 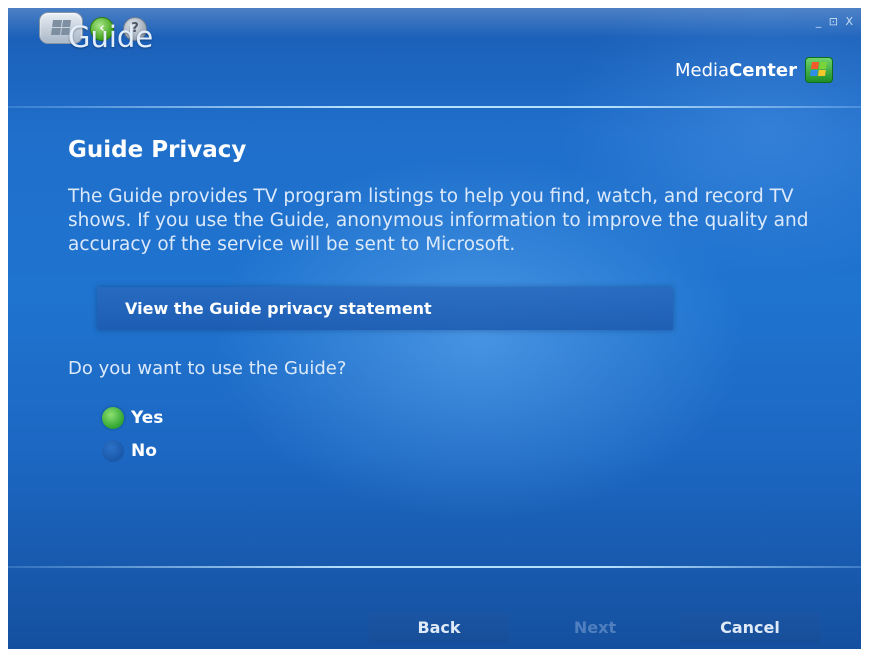 I want to click on brand-text-bold: Center, so click(x=763, y=70).